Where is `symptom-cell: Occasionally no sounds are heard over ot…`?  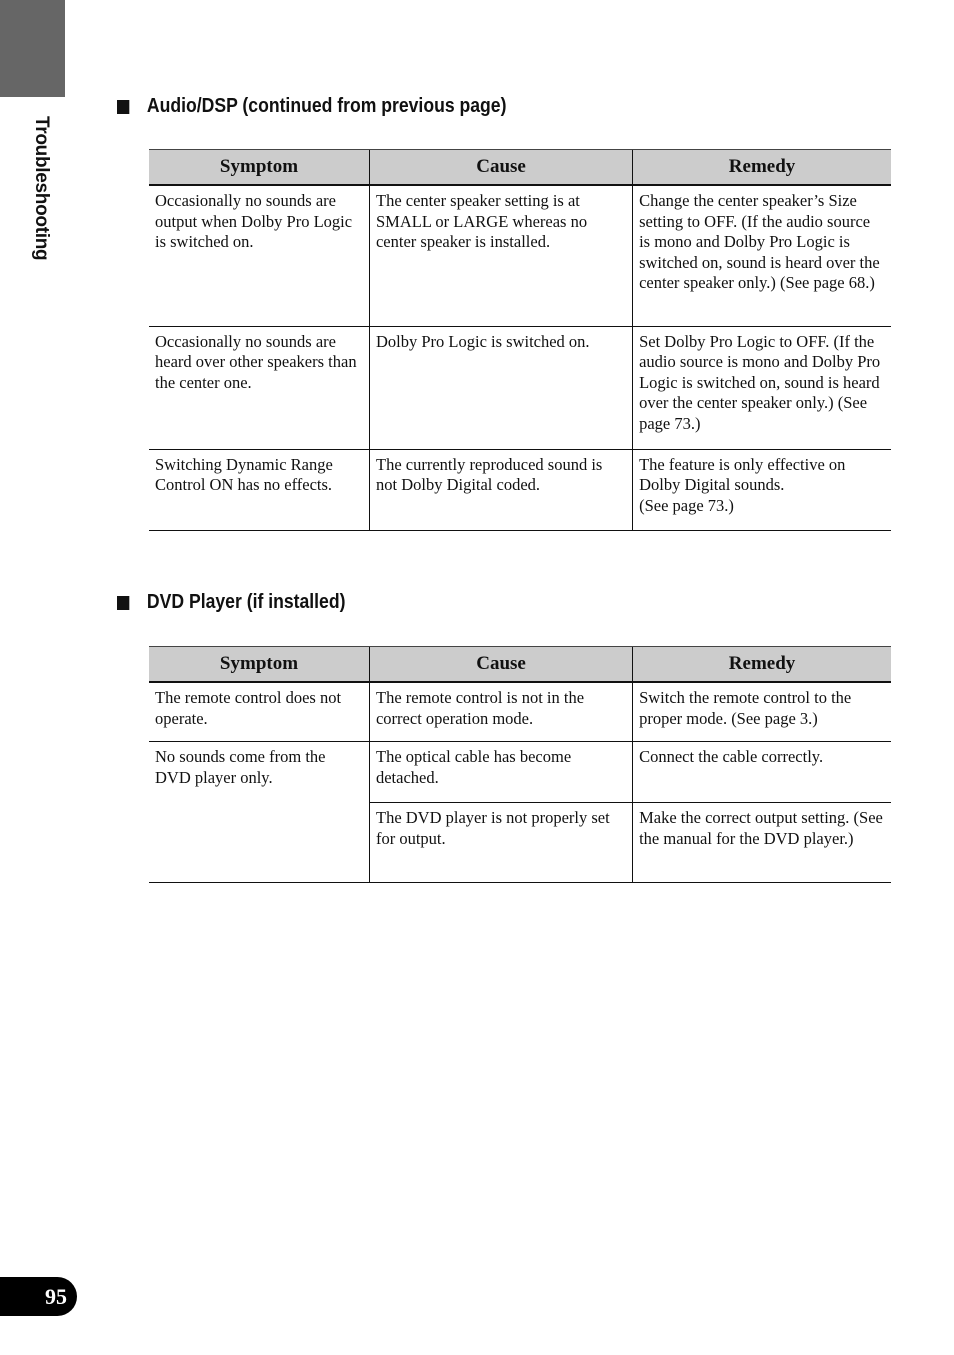
symptom-cell: Occasionally no sounds are heard over ot… is located at coordinates (259, 388).